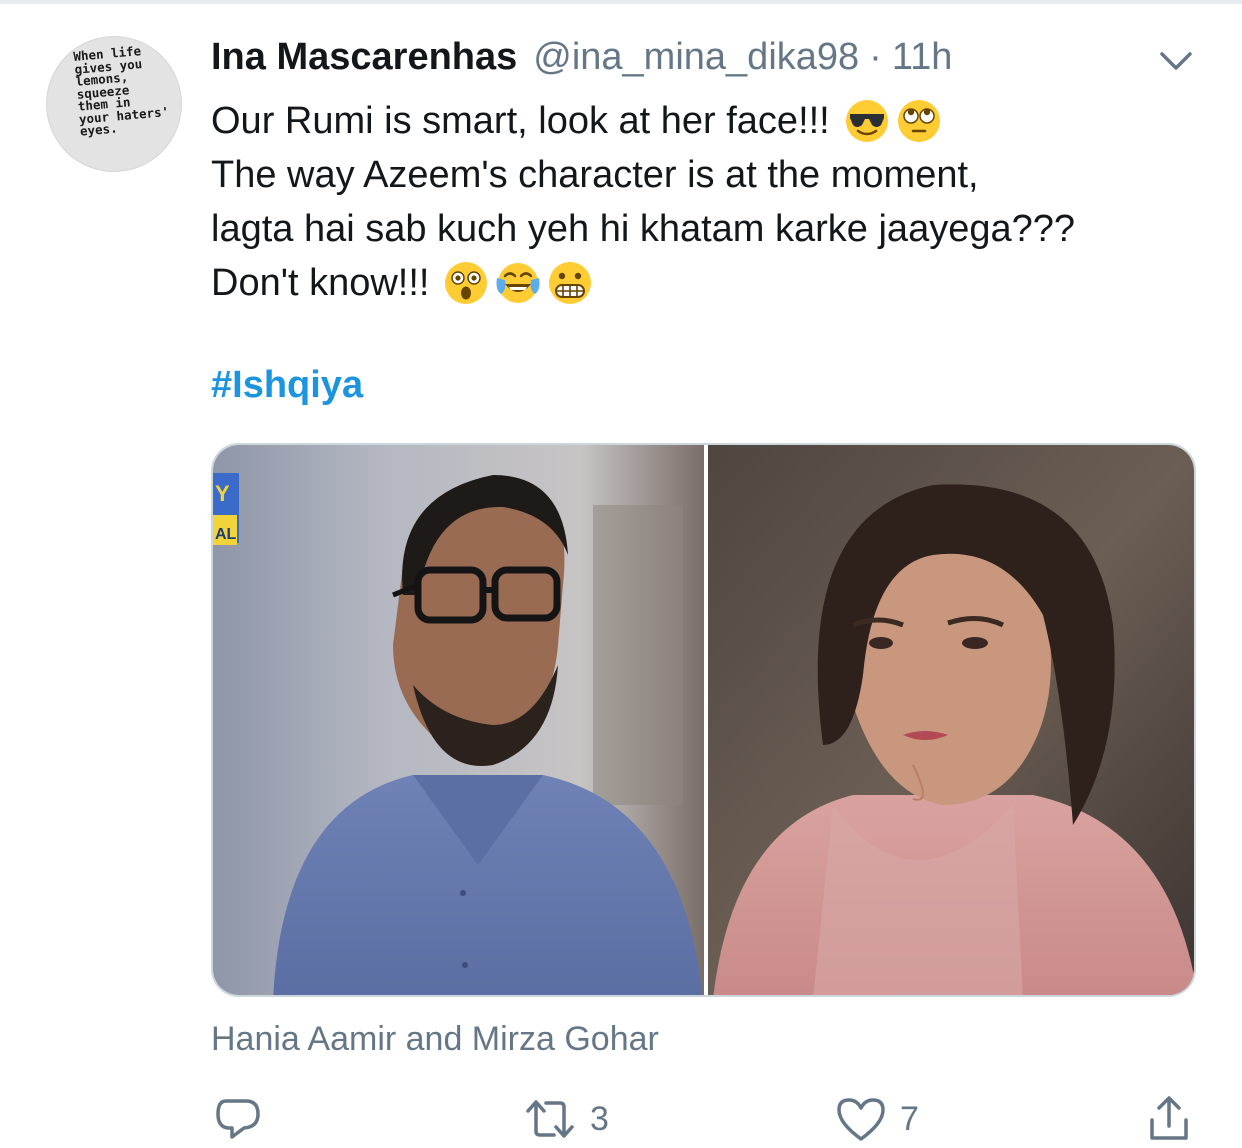 Image resolution: width=1242 pixels, height=1148 pixels. I want to click on retweet-button: 3, so click(566, 1119).